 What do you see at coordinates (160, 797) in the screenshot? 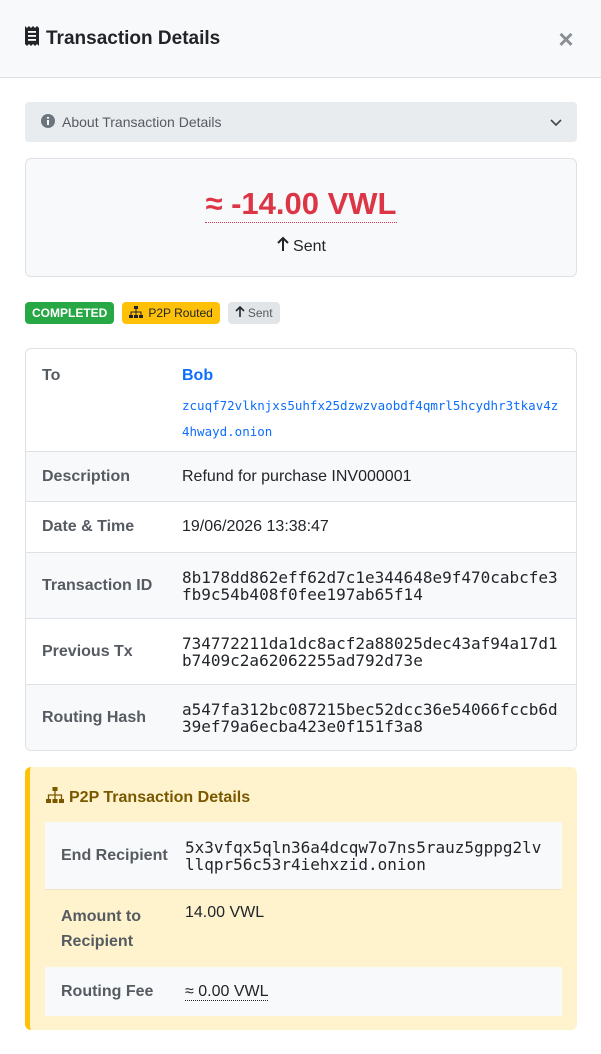
I see `p2p-title-text: P2P Transaction Details` at bounding box center [160, 797].